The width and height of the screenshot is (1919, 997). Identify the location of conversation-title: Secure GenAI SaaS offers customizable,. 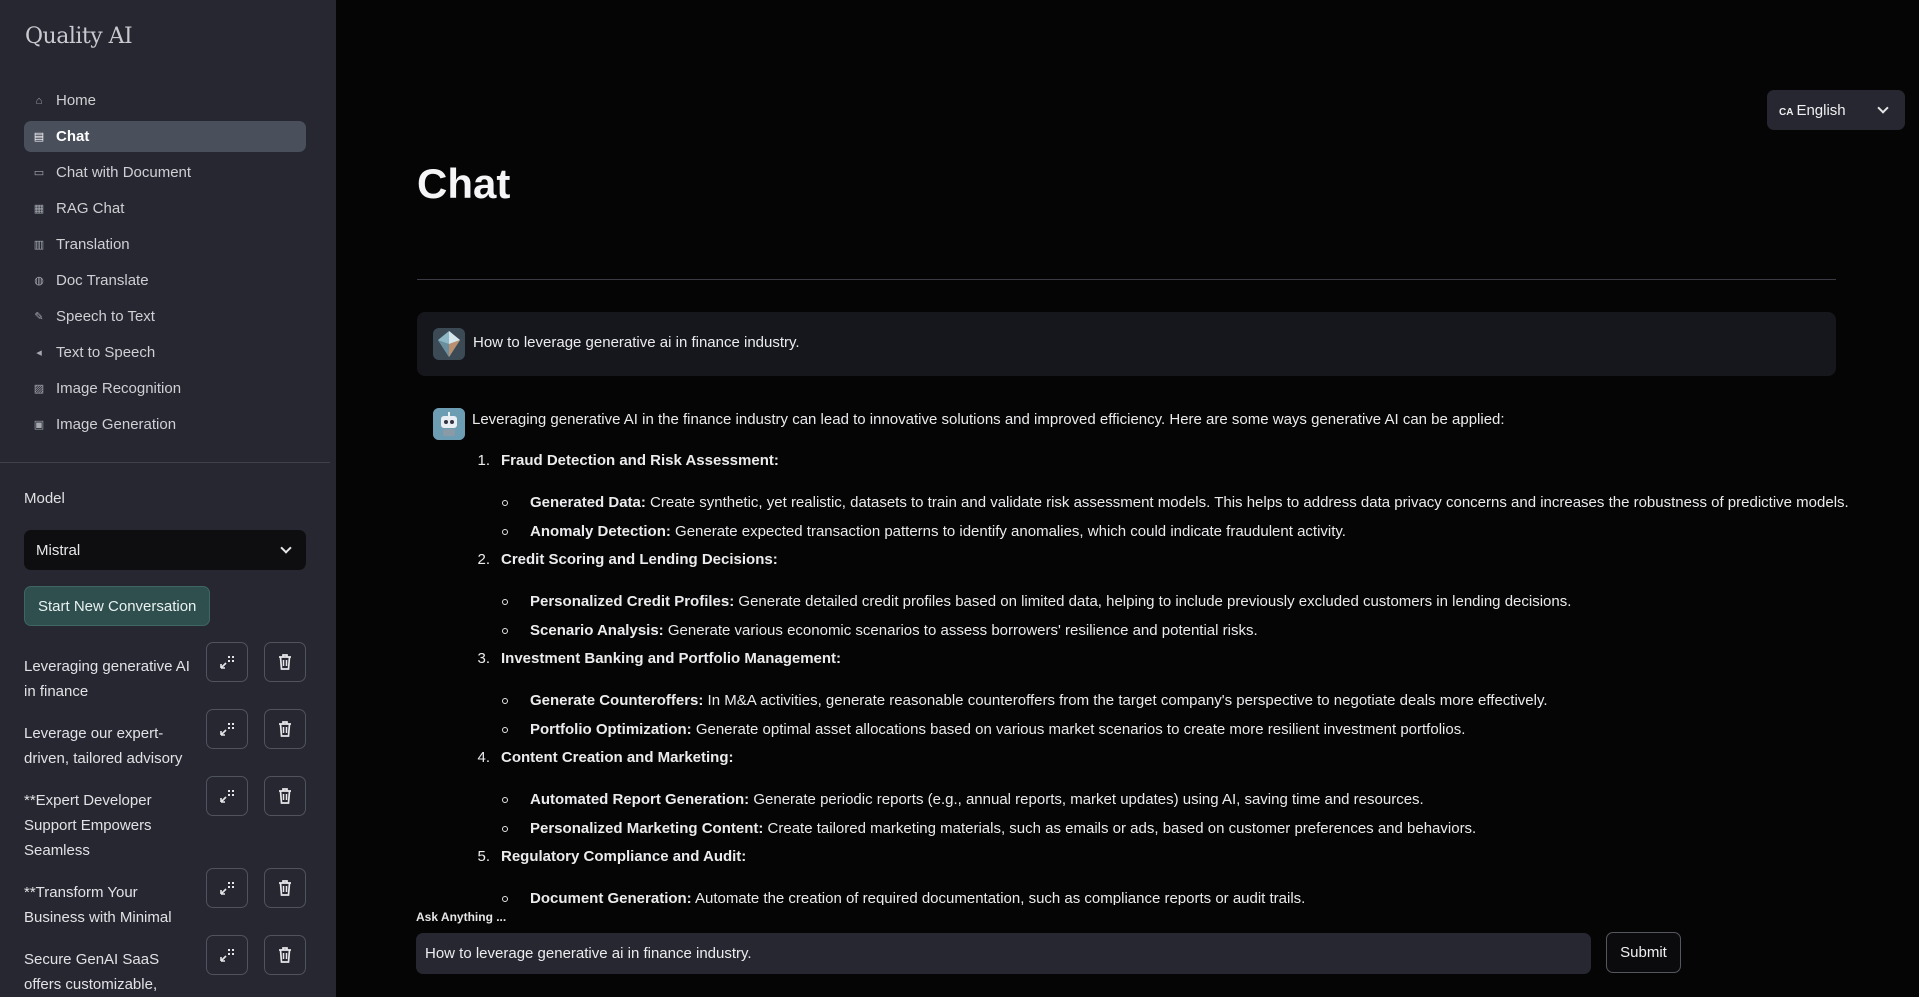
(109, 972).